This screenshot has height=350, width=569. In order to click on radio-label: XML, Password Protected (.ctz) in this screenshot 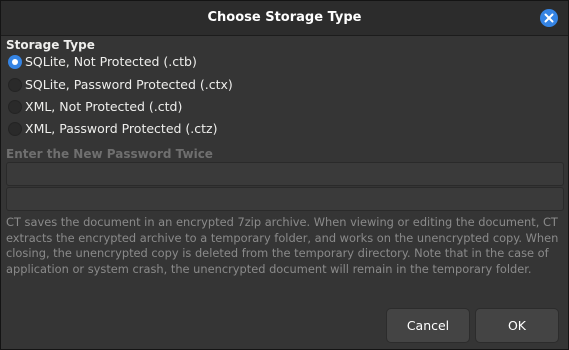, I will do `click(121, 128)`.